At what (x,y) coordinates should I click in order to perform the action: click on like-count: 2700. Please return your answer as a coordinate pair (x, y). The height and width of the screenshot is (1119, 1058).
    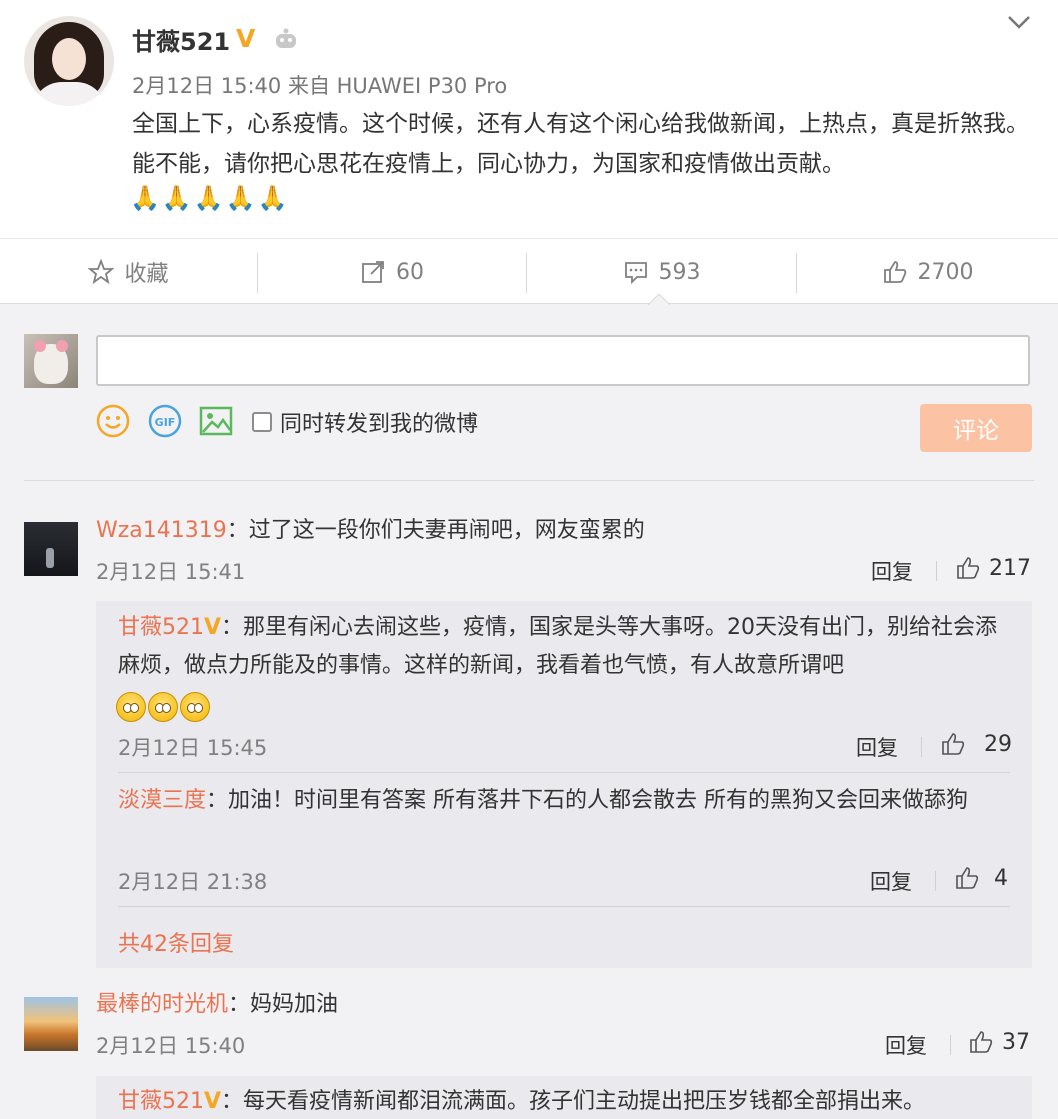
    Looking at the image, I should click on (945, 272).